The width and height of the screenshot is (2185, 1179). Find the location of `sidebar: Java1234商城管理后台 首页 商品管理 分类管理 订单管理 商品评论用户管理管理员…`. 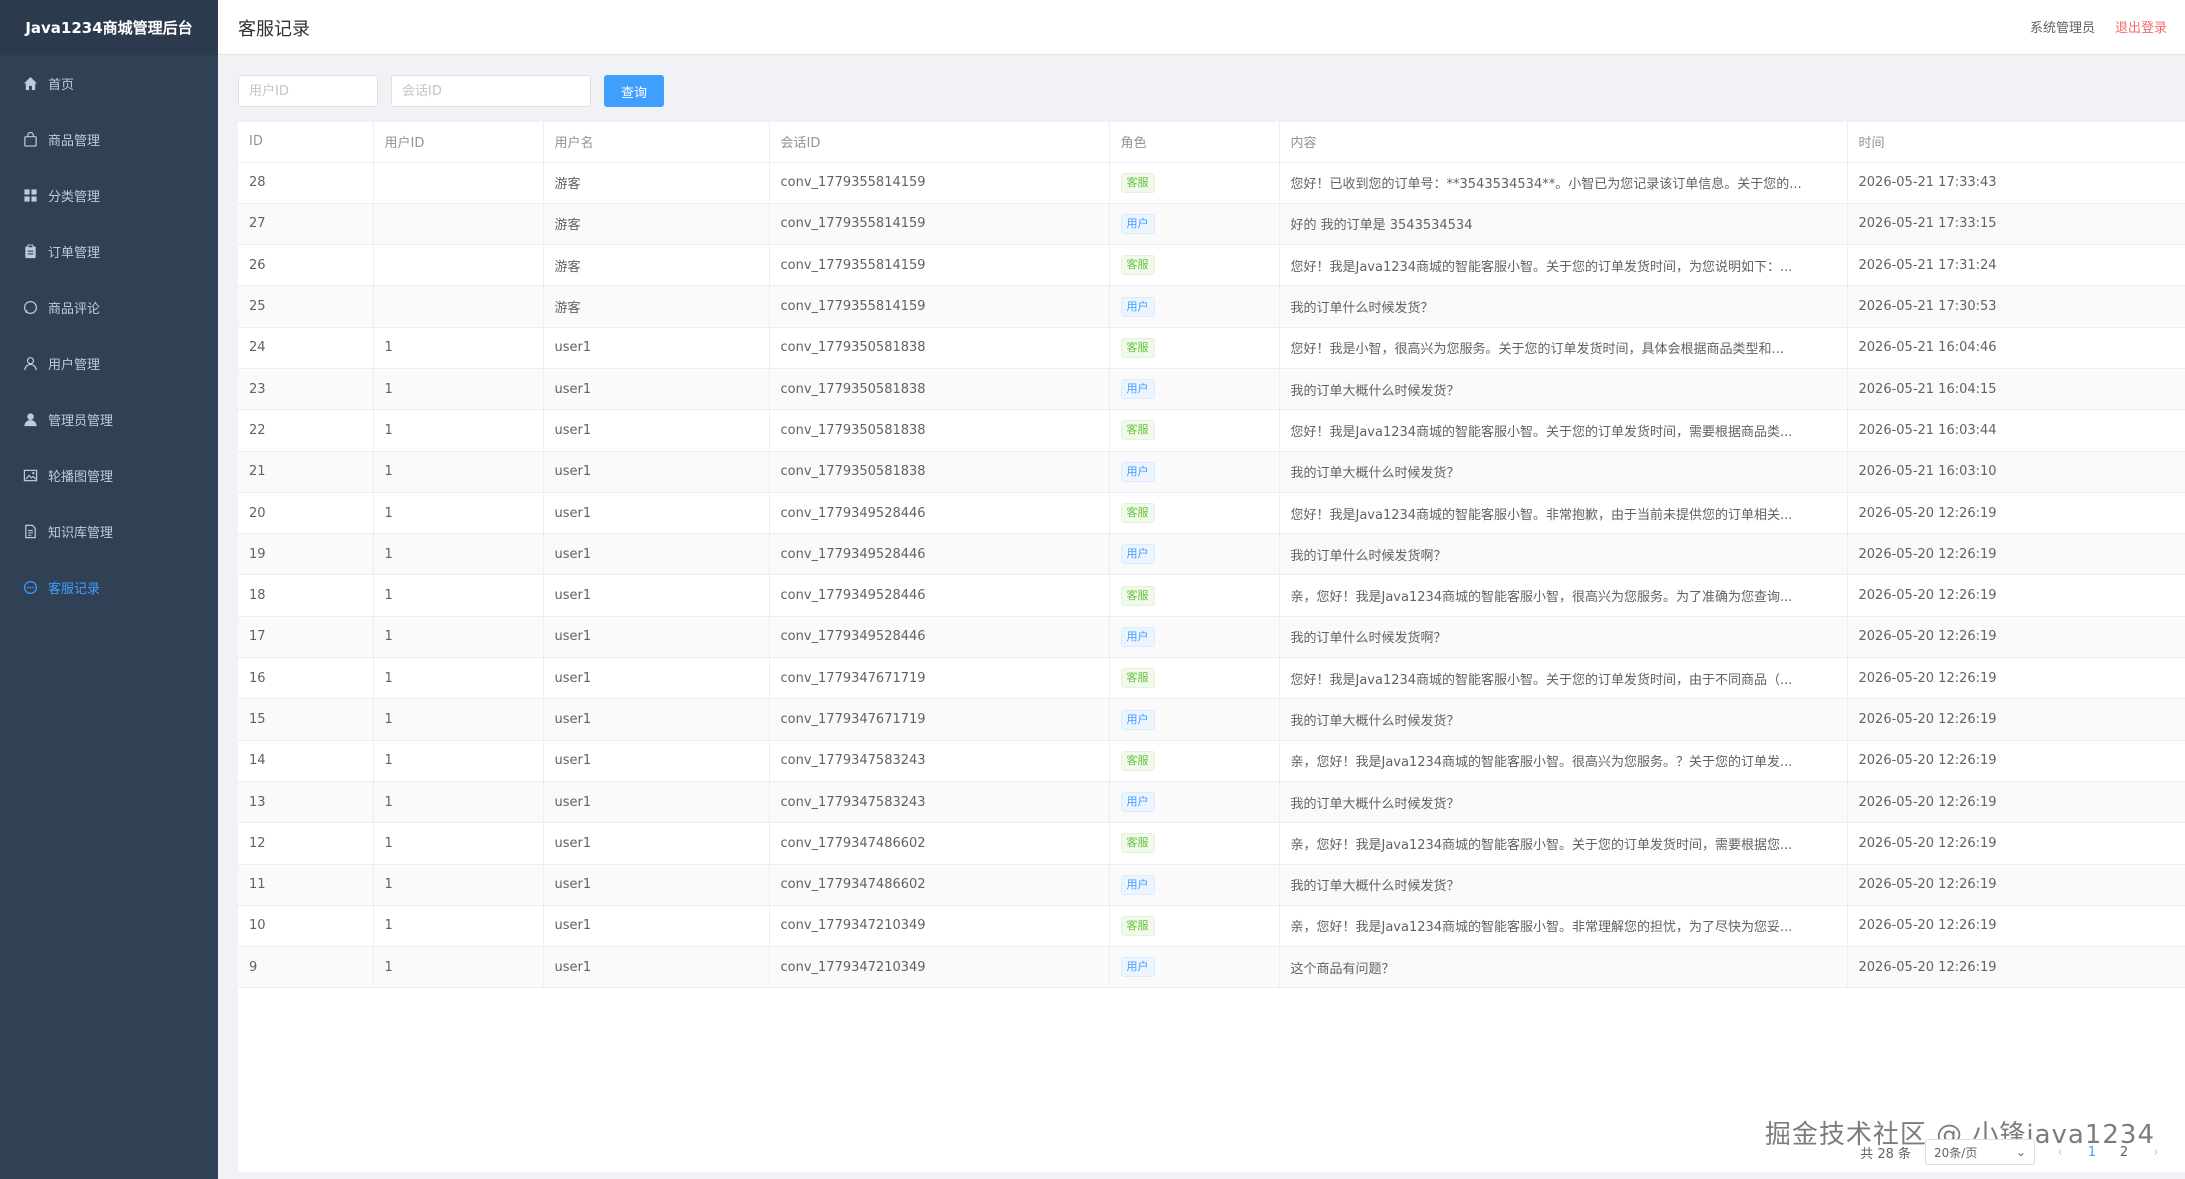

sidebar: Java1234商城管理后台 首页 商品管理 分类管理 订单管理 商品评论用户管理管理员… is located at coordinates (109, 589).